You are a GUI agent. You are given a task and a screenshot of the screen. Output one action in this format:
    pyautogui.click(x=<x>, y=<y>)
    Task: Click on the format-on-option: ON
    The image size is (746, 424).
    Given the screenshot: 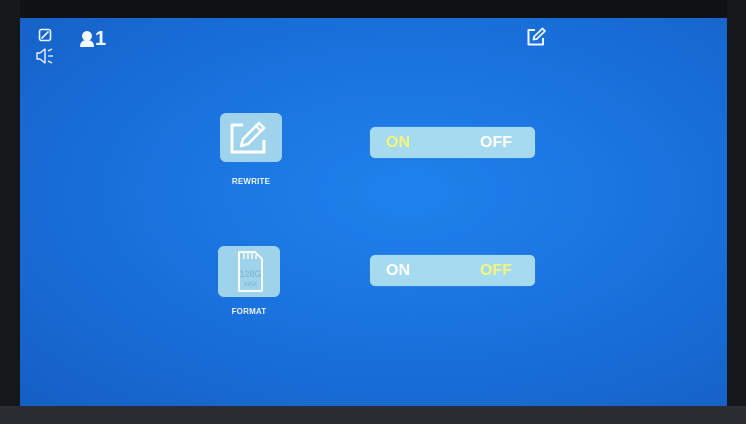 What is the action you would take?
    pyautogui.click(x=398, y=270)
    